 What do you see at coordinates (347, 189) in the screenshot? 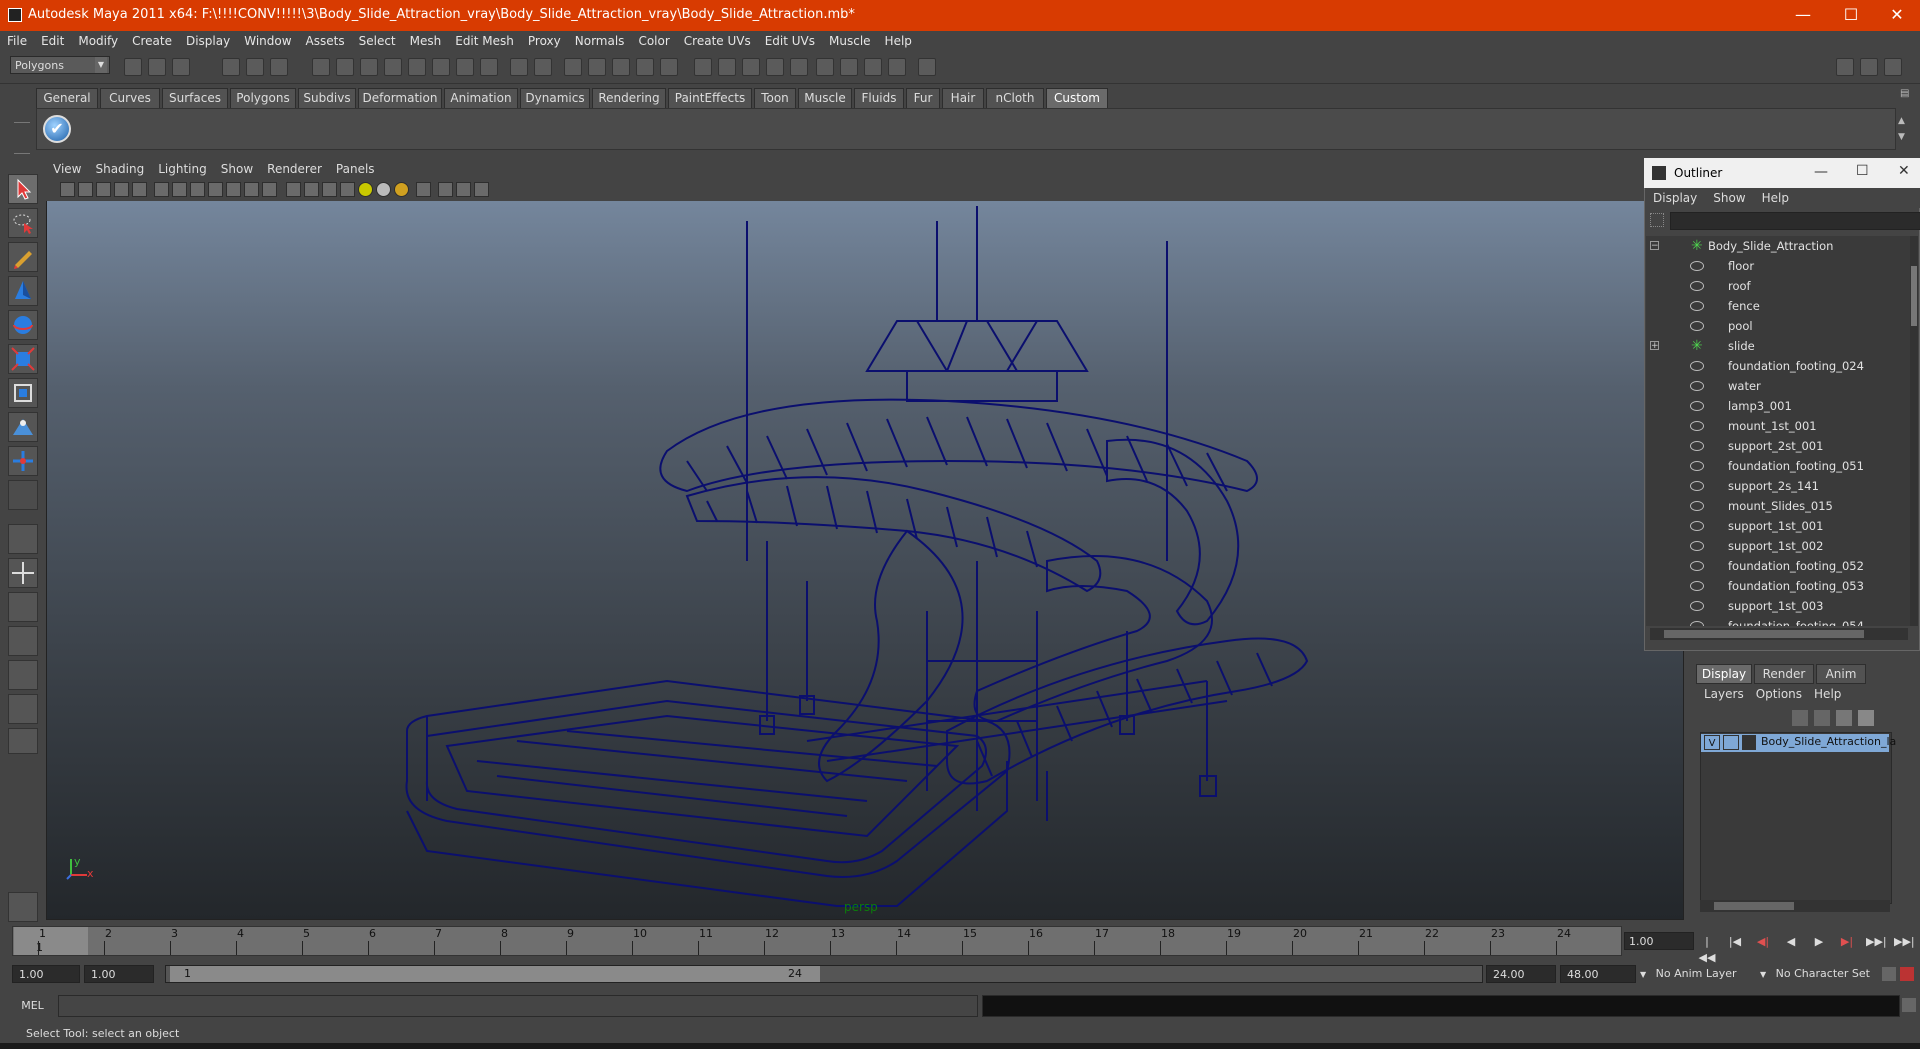
I see `textured-icon` at bounding box center [347, 189].